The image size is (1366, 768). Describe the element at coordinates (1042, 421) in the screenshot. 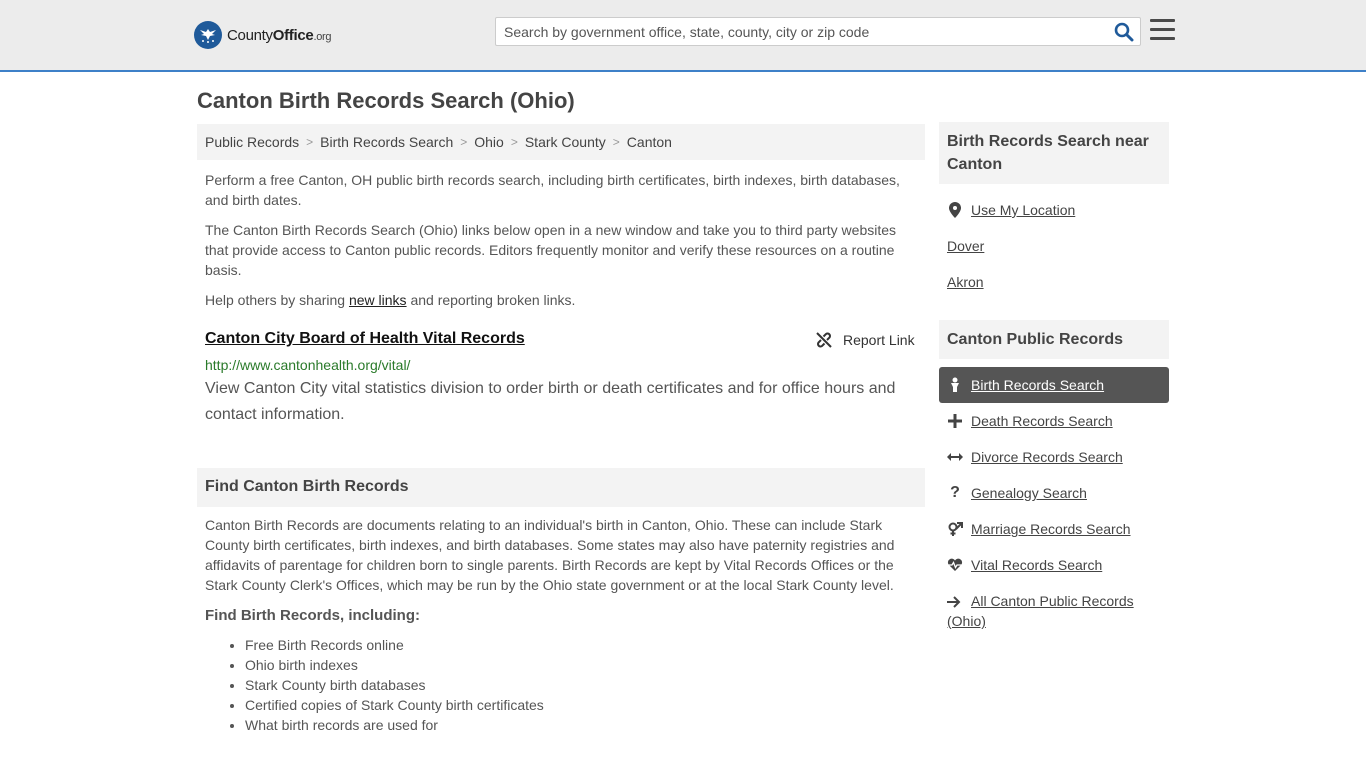

I see `death-records-link: Death Records Search` at that location.